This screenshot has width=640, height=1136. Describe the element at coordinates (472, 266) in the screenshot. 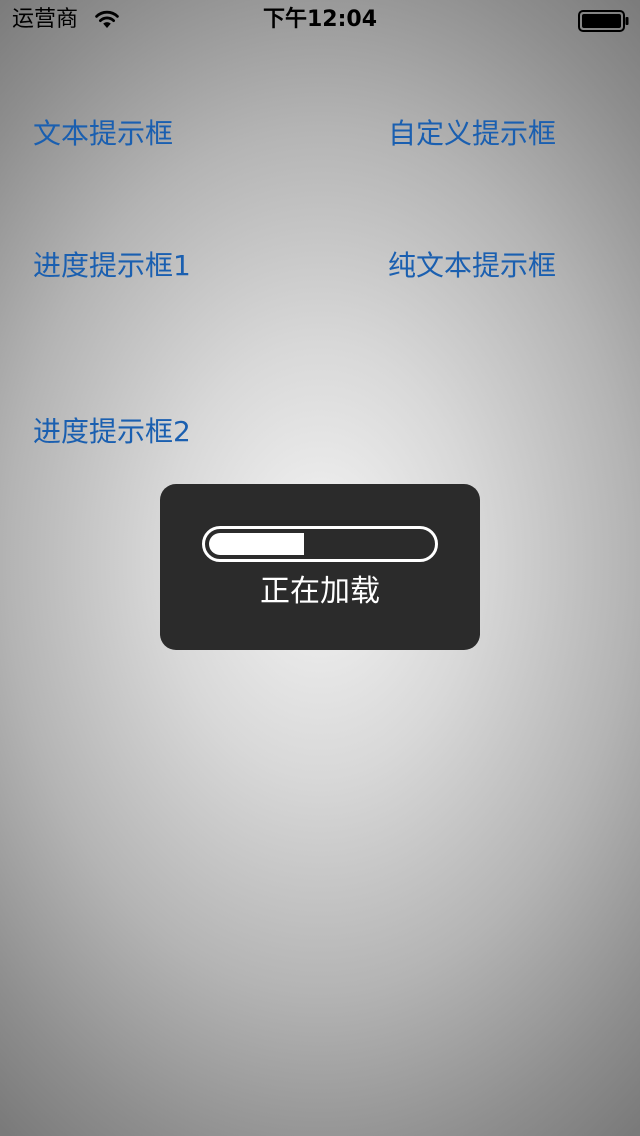

I see `plain-text-hud-button: 纯文本提示框` at that location.